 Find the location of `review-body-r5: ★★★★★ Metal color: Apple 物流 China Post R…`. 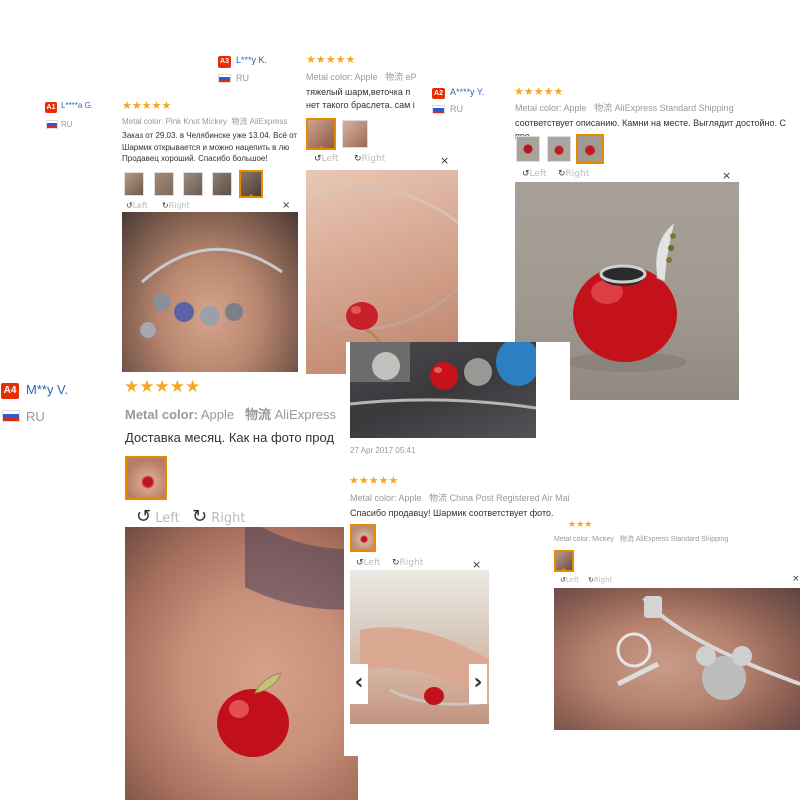

review-body-r5: ★★★★★ Metal color: Apple 物流 China Post R… is located at coordinates (457, 611).